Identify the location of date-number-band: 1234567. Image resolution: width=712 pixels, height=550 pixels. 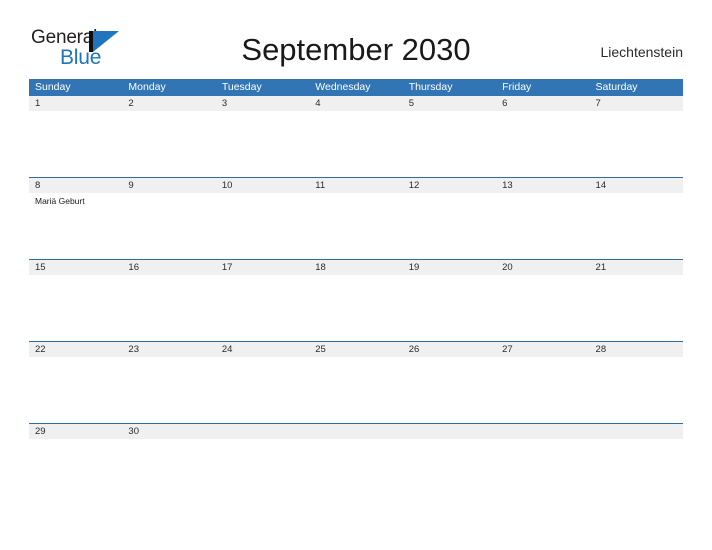
(356, 103).